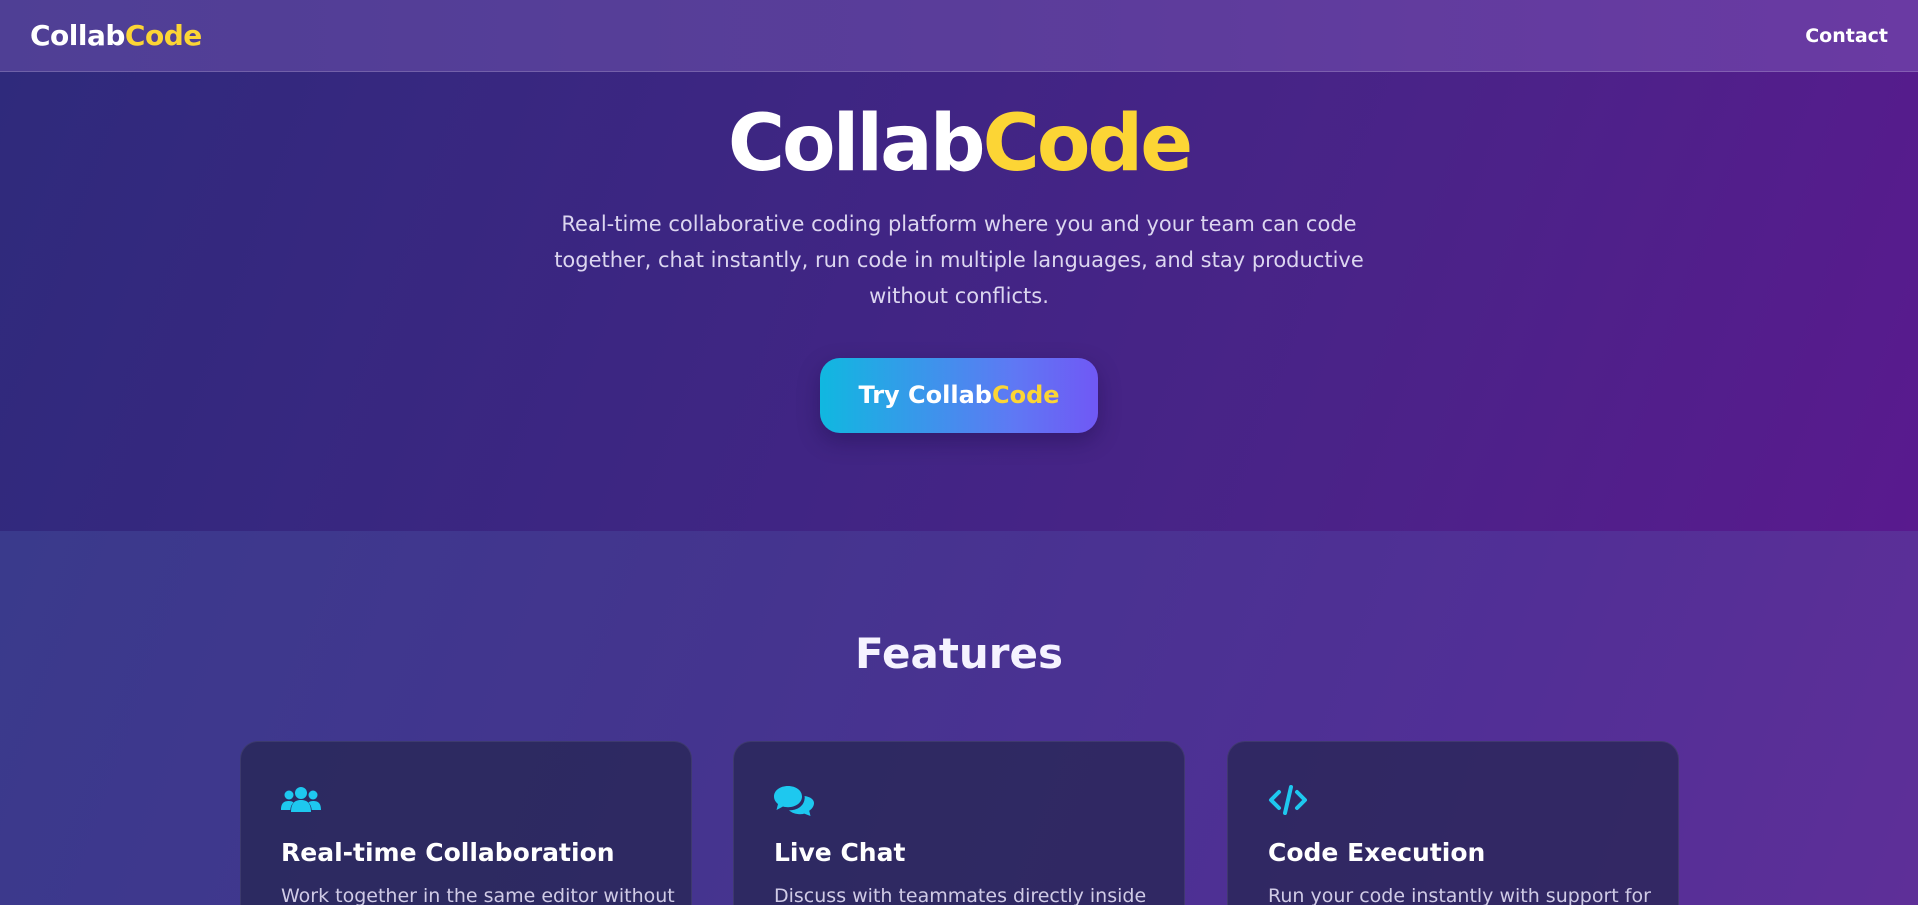  What do you see at coordinates (1025, 395) in the screenshot?
I see `cta-label-part2: Code` at bounding box center [1025, 395].